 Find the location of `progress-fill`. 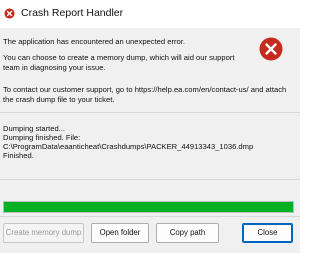

progress-fill is located at coordinates (148, 207).